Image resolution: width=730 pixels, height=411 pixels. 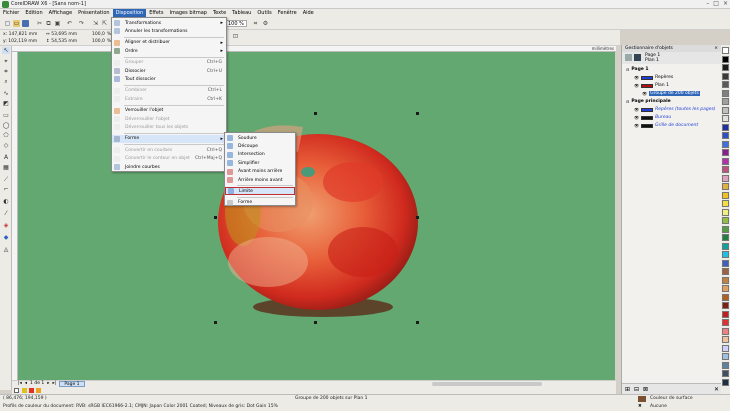 What do you see at coordinates (69, 23) in the screenshot?
I see `undo-icon: ↶` at bounding box center [69, 23].